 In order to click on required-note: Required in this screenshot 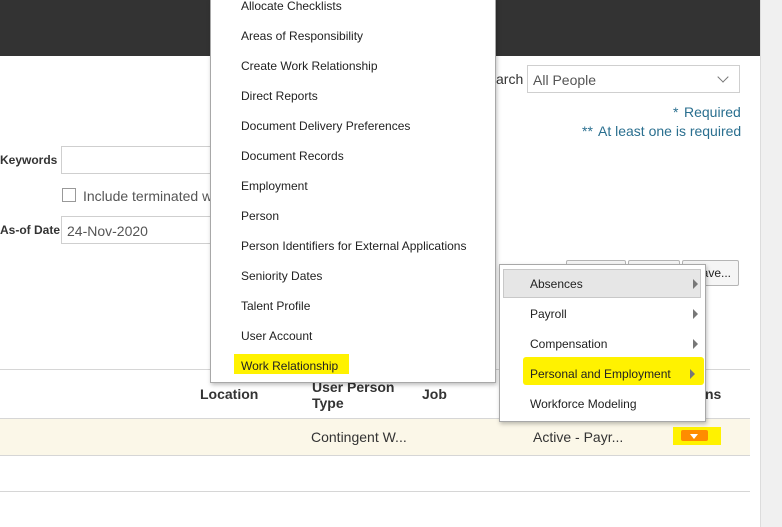, I will do `click(712, 112)`.